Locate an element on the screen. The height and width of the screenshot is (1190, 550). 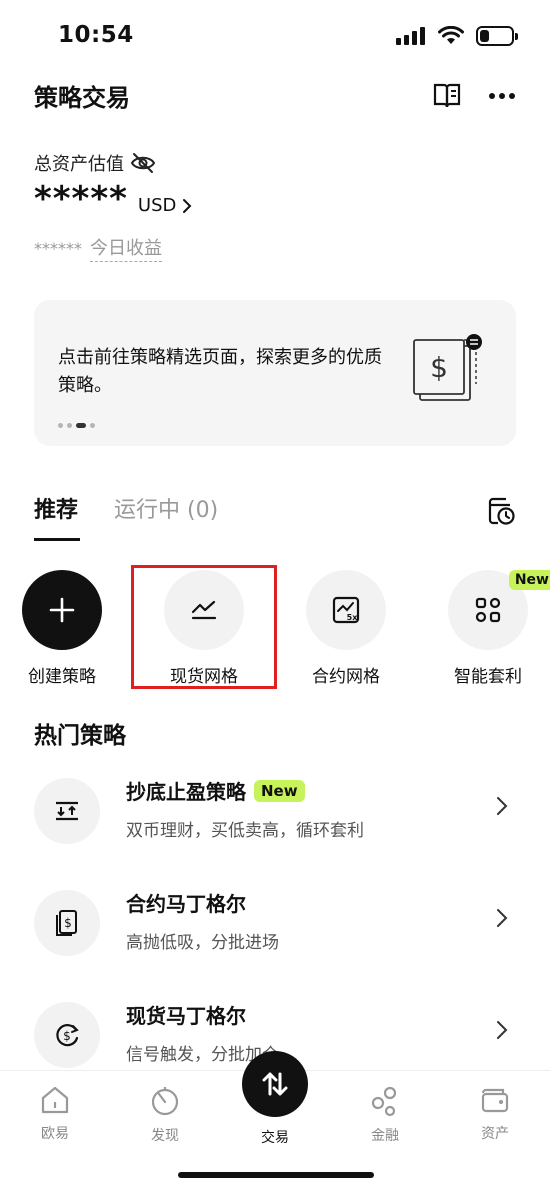
pnl-label: 今日收益 is located at coordinates (126, 248).